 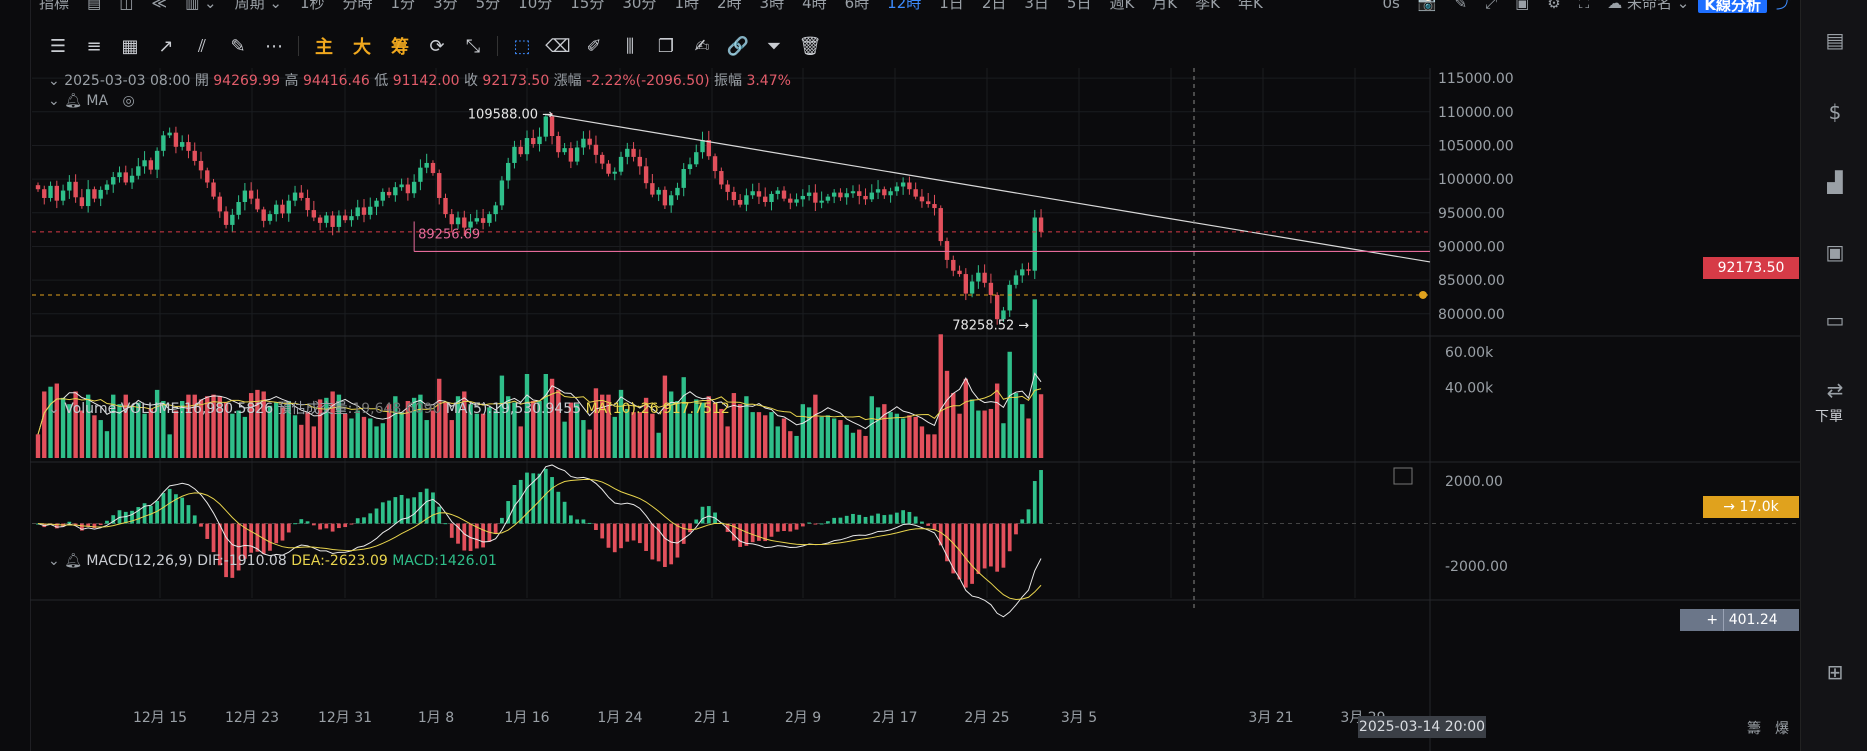 What do you see at coordinates (58, 46) in the screenshot?
I see `list-icon: ☰` at bounding box center [58, 46].